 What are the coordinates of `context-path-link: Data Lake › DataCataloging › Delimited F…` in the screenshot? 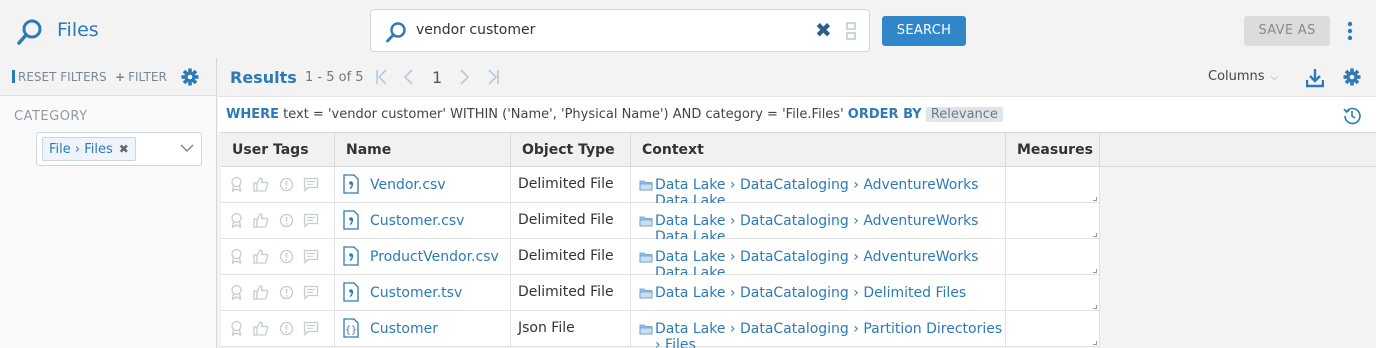 It's located at (810, 293).